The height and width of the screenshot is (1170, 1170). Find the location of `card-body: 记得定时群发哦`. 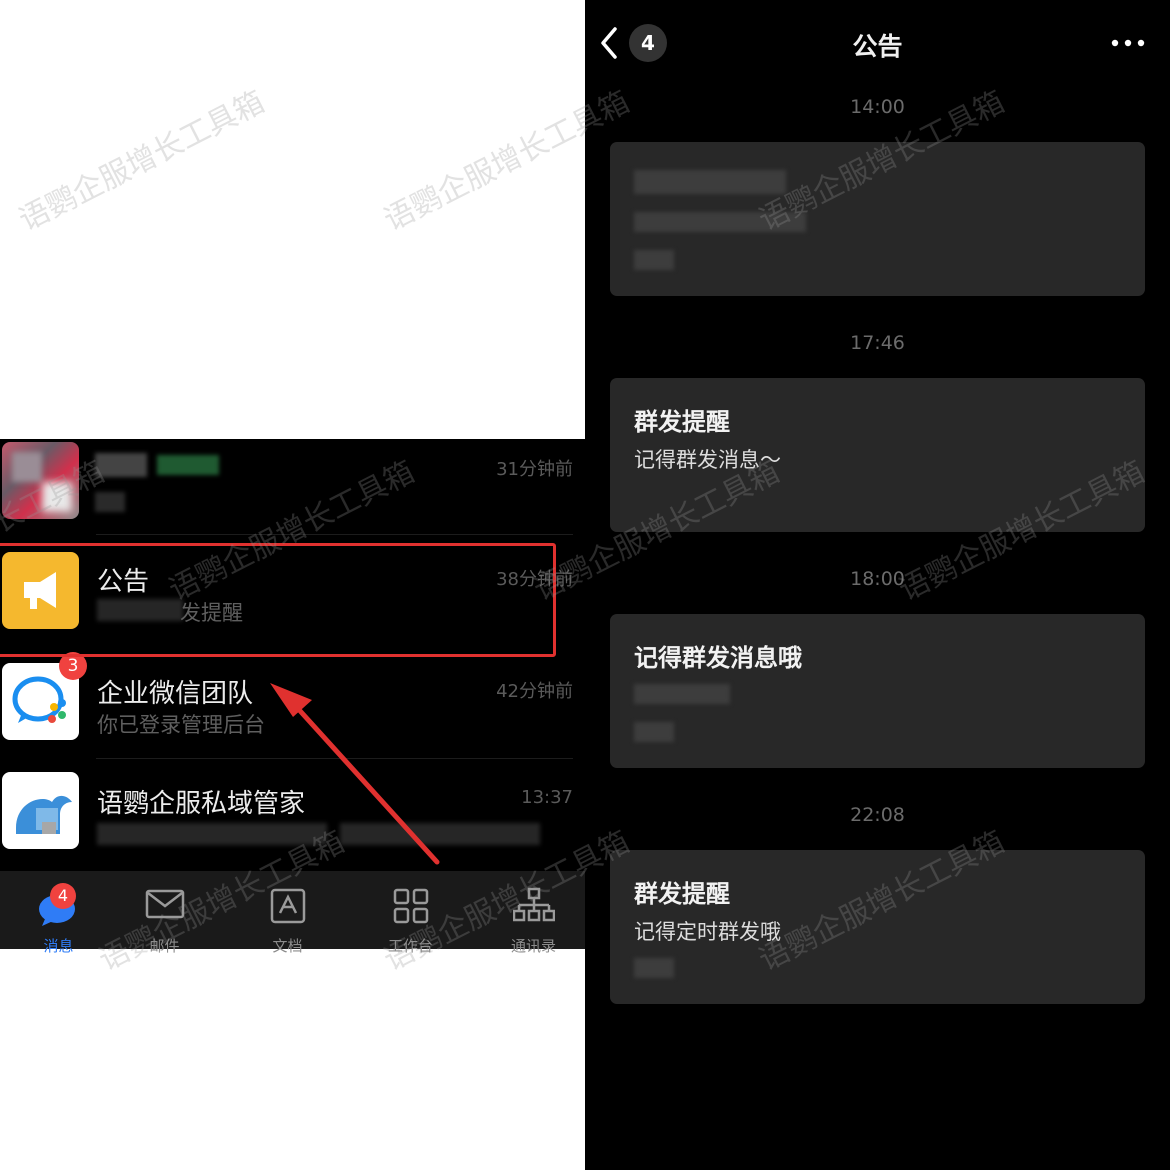

card-body: 记得定时群发哦 is located at coordinates (707, 932).